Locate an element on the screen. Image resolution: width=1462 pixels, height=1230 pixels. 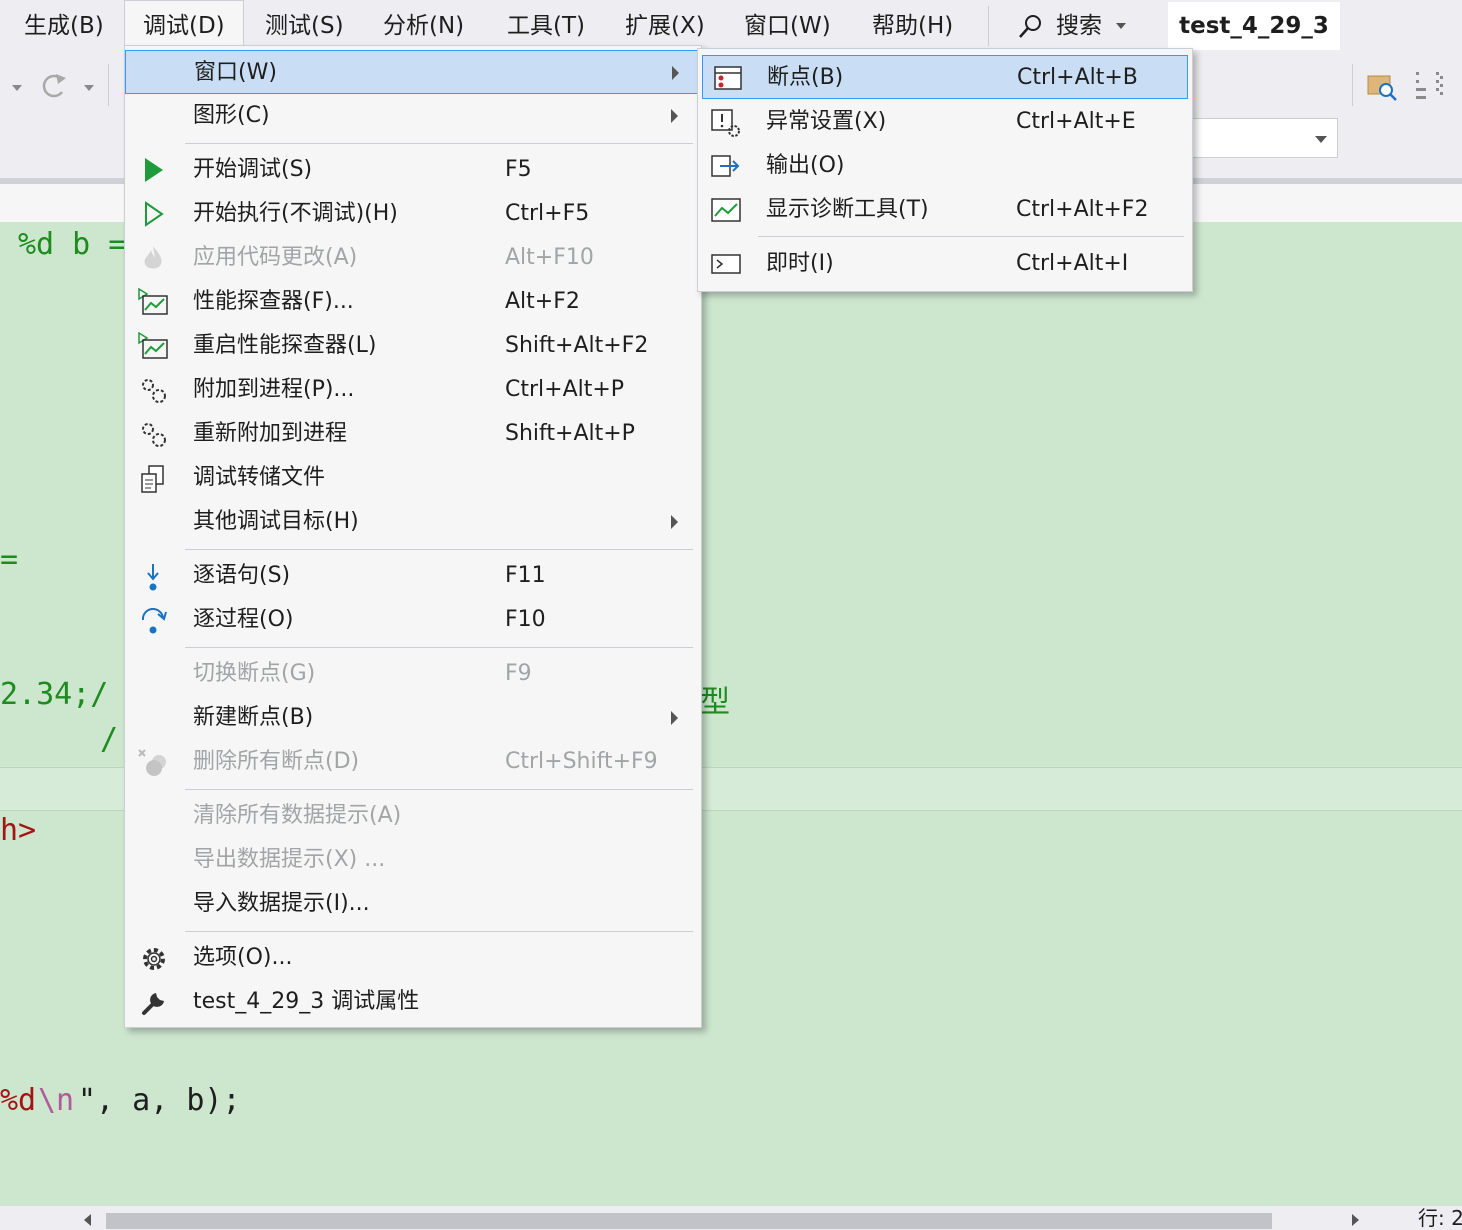
menu-item-step-into: 逐语句(S) F11 is located at coordinates (413, 576).